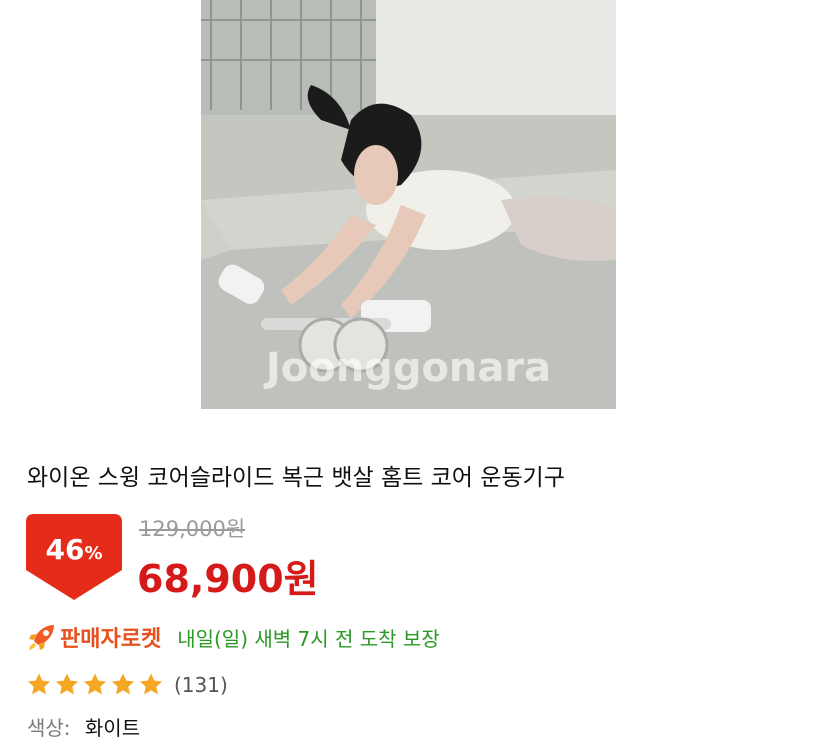 This screenshot has height=750, width=817. What do you see at coordinates (228, 579) in the screenshot?
I see `sale-price: 68,900원` at bounding box center [228, 579].